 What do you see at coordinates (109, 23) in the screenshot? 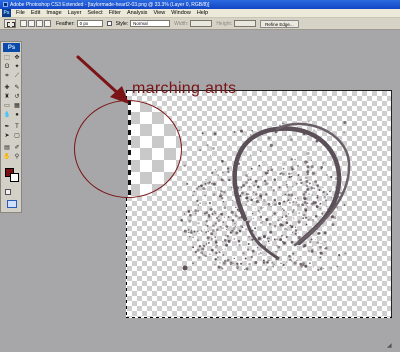
I see `anti-alias-checkbox` at bounding box center [109, 23].